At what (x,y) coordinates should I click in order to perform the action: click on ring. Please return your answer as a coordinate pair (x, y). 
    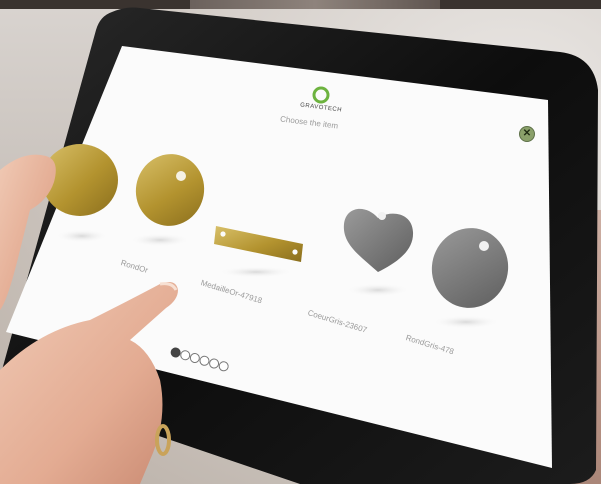
    Looking at the image, I should click on (163, 440).